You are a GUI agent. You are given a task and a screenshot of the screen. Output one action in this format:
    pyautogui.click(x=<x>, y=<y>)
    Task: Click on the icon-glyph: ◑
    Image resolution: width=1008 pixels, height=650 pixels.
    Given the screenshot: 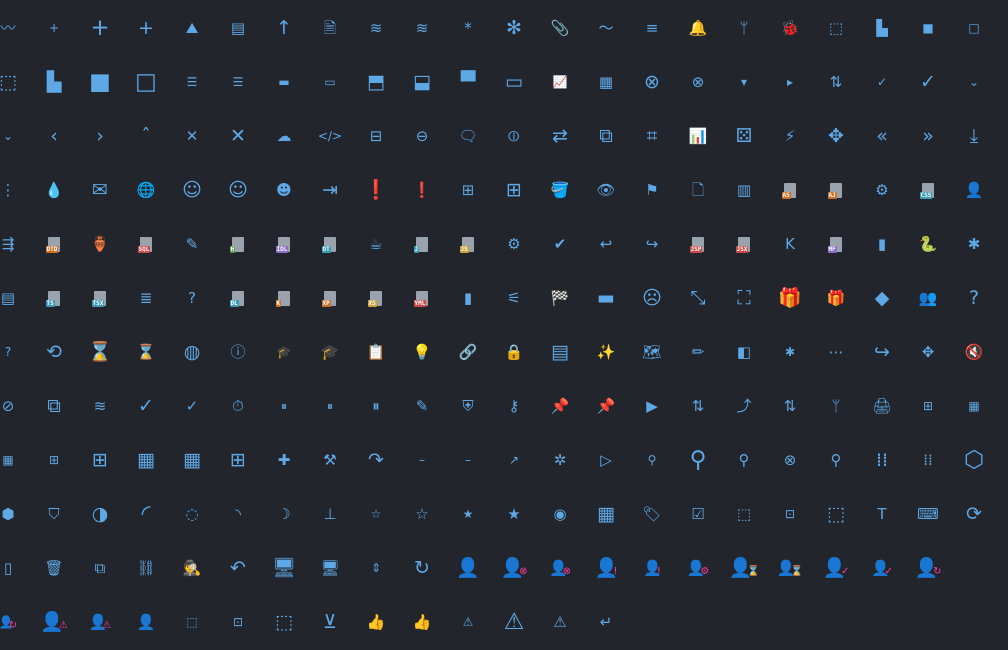 What is the action you would take?
    pyautogui.click(x=100, y=513)
    